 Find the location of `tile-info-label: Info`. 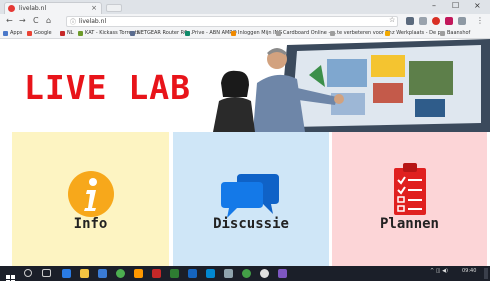

tile-info-label: Info is located at coordinates (90, 224).